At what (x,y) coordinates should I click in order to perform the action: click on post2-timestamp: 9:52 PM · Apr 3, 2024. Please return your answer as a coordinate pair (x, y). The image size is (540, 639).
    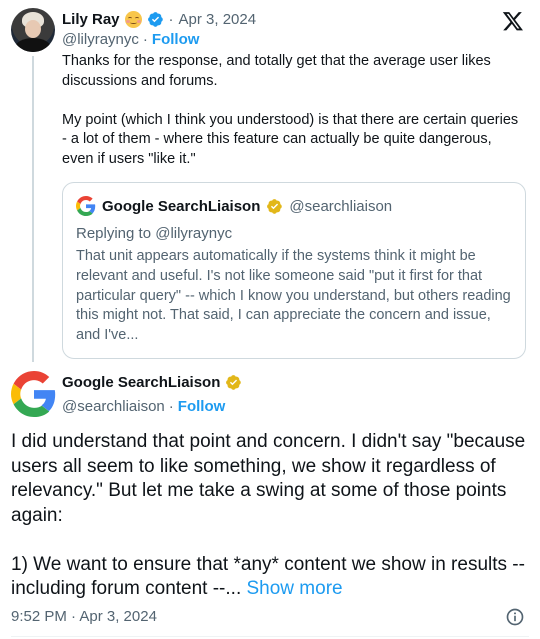
    Looking at the image, I should click on (84, 616).